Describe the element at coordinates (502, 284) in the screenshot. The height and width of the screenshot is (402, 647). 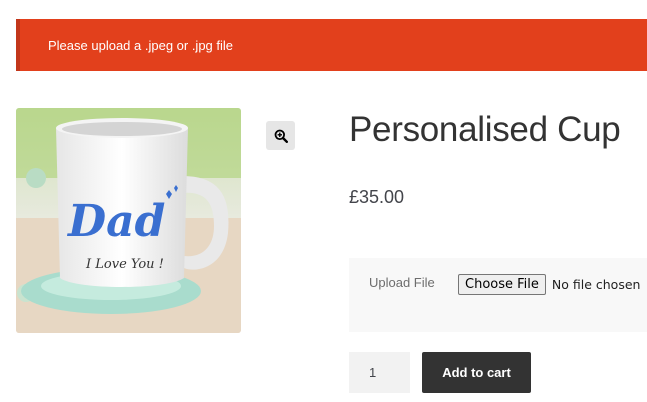
I see `choose-file-button: Choose File` at that location.